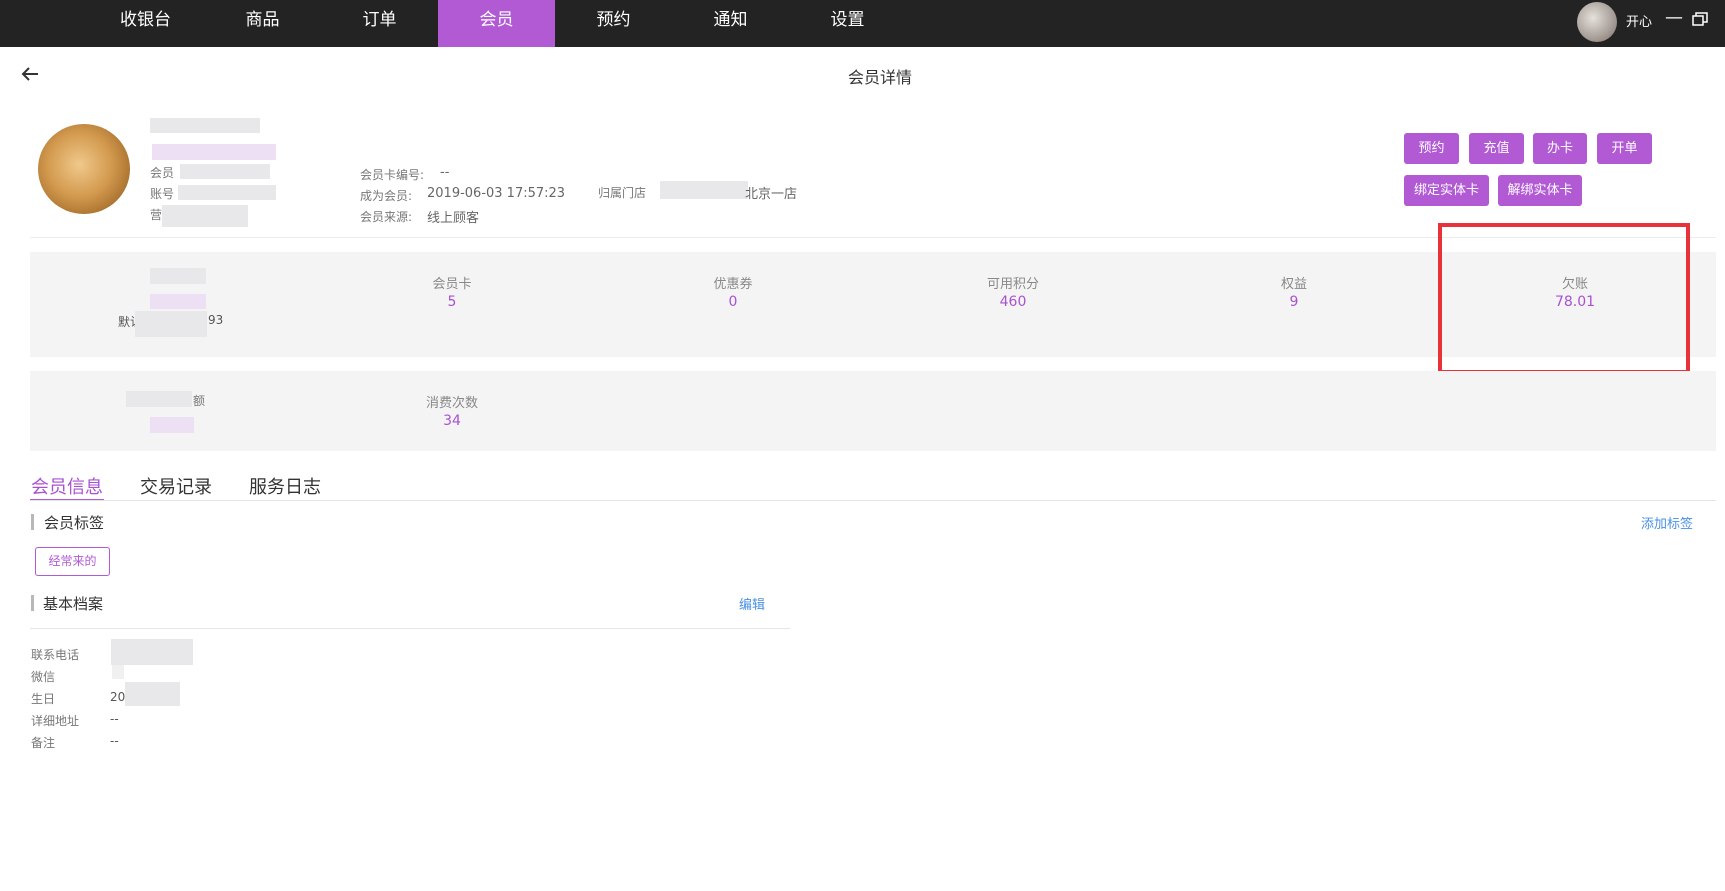  I want to click on nav-item-cashier: 收银台, so click(145, 23).